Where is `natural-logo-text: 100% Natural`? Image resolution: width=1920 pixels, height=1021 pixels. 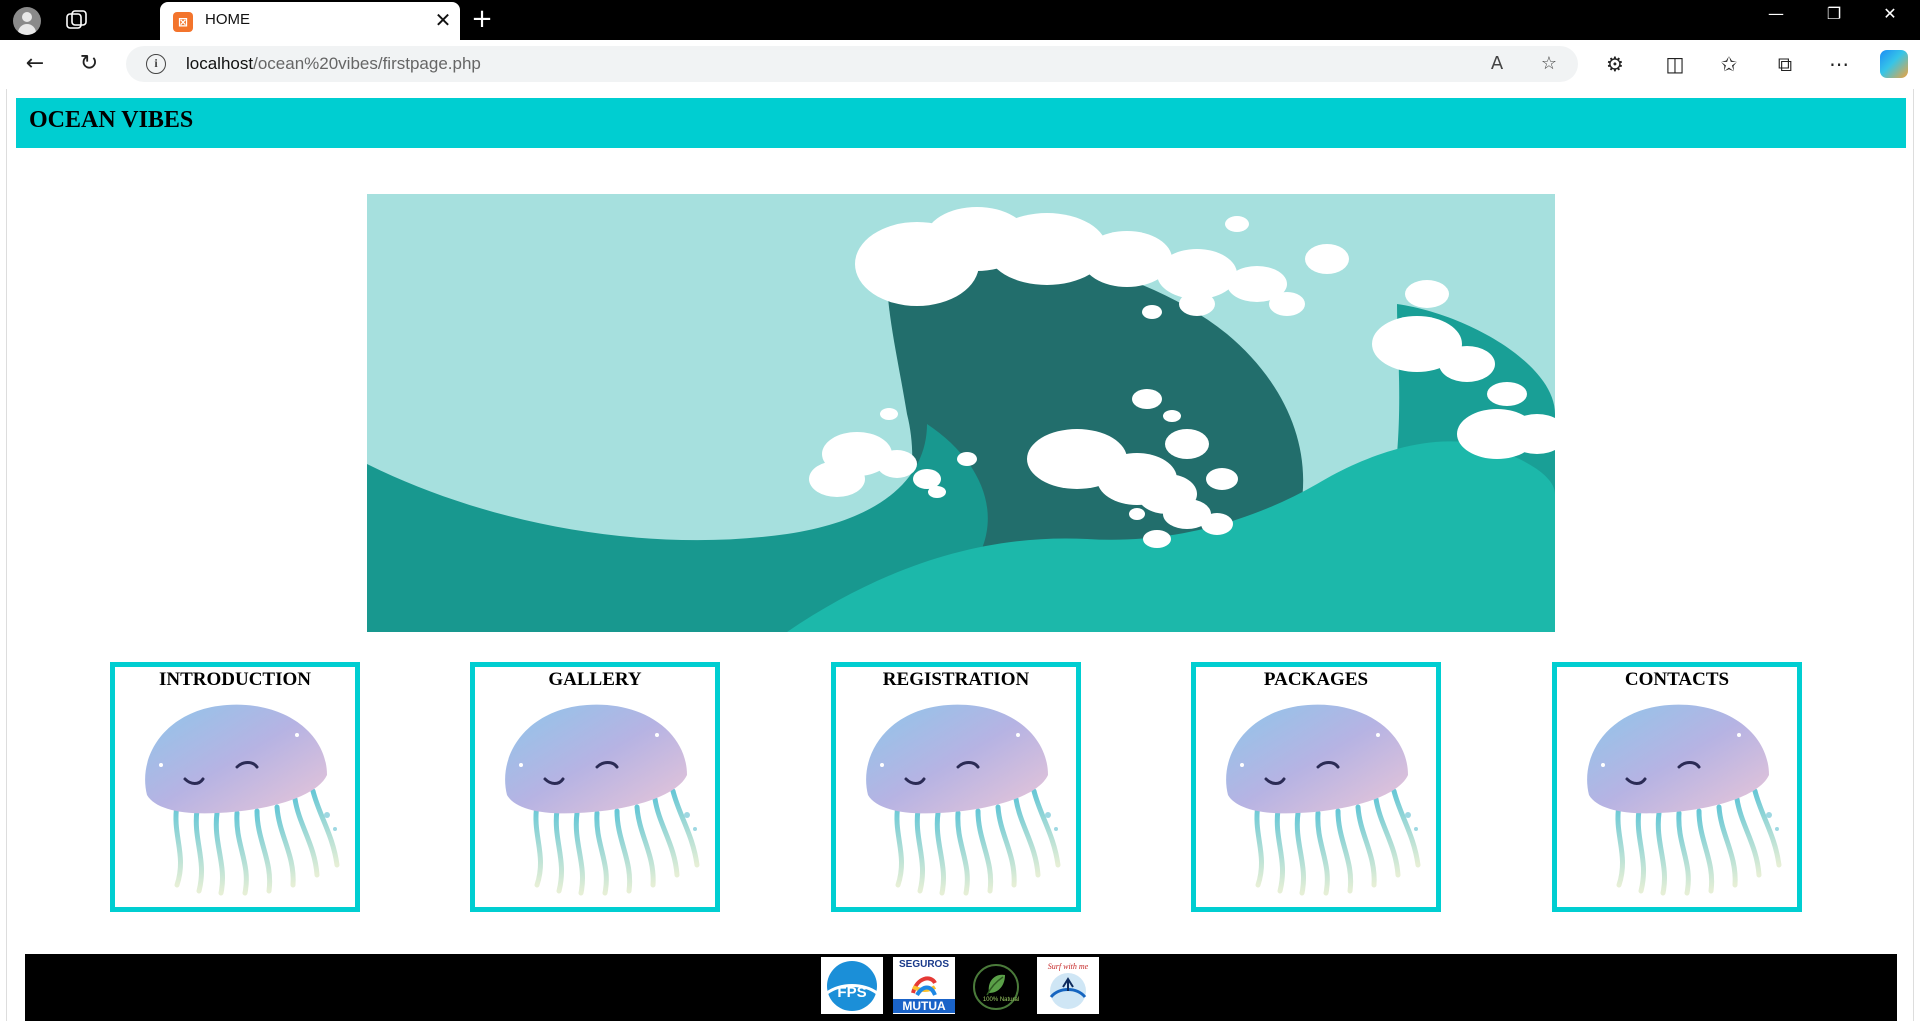 natural-logo-text: 100% Natural is located at coordinates (1001, 1000).